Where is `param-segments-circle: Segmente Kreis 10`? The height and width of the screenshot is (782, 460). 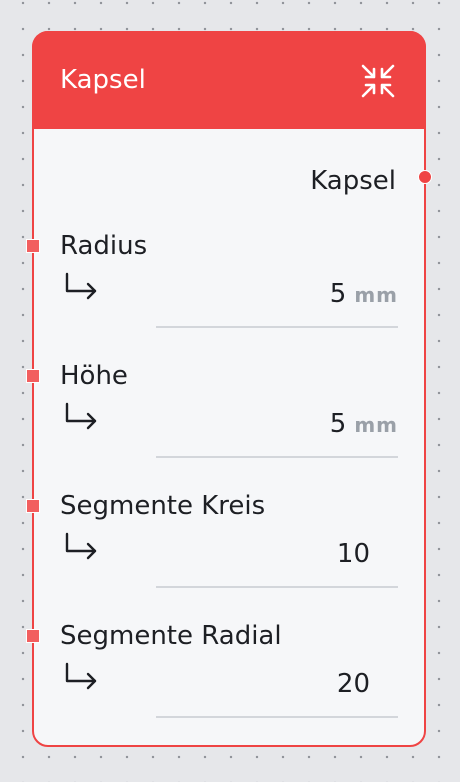
param-segments-circle: Segmente Kreis 10 is located at coordinates (225, 557).